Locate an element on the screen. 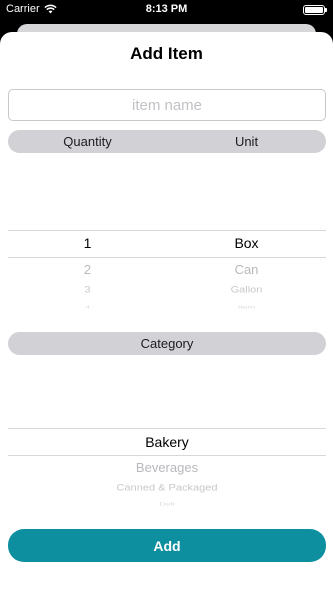 This screenshot has width=333, height=592. picker-row: 3 Gallon is located at coordinates (167, 290).